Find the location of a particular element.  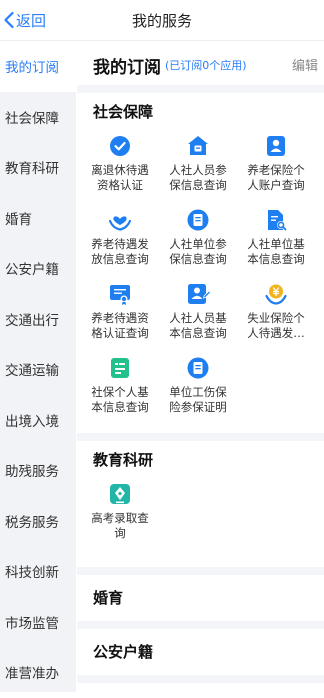

service-pension-payment-query: 养老待遇发 放信息查询 is located at coordinates (120, 242).